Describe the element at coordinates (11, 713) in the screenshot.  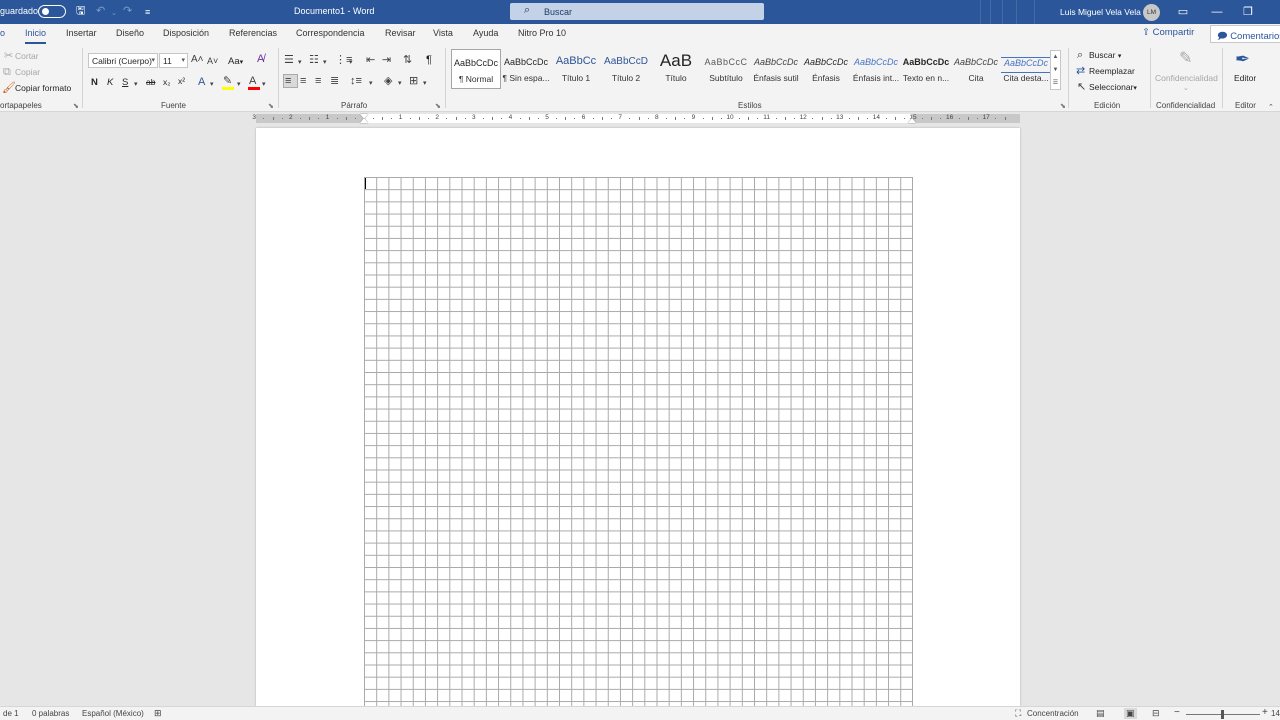
I see `page-count: de 1` at that location.